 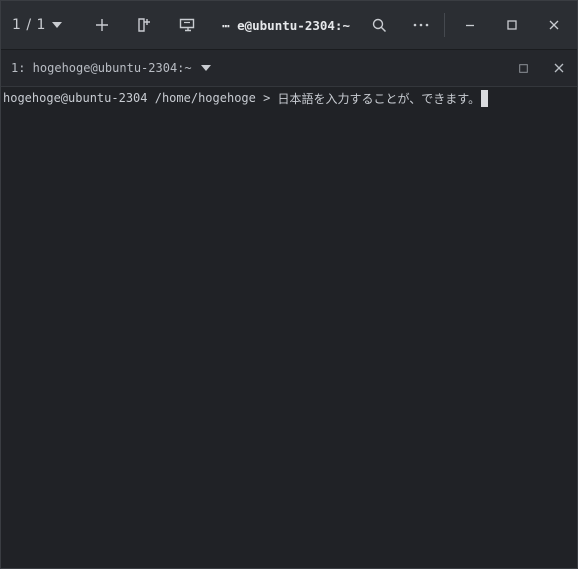 I want to click on ellipsis-icon, so click(x=421, y=25).